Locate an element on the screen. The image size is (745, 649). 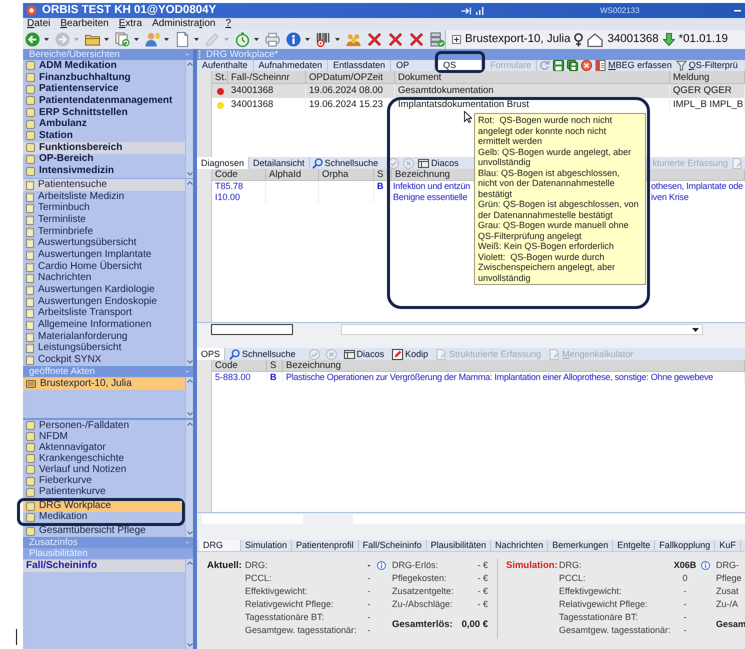
sidebar-item: Funktionsbereich is located at coordinates (104, 148).